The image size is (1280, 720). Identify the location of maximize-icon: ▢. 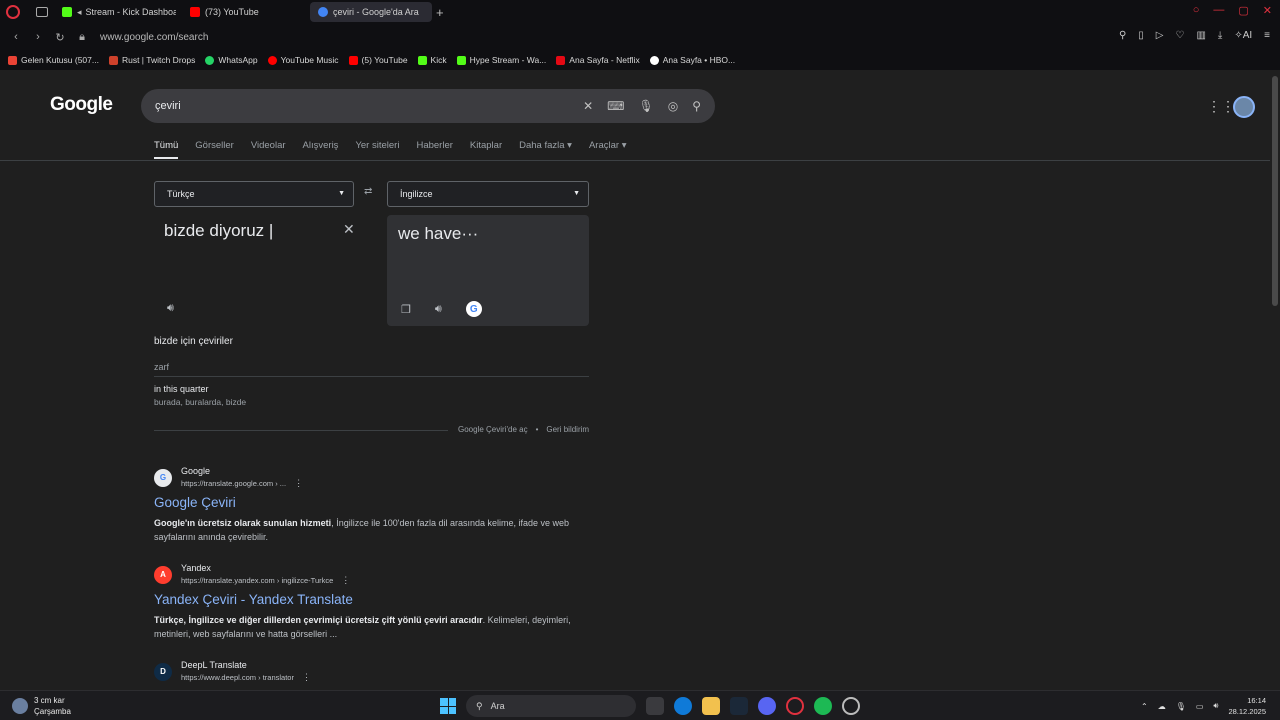
(1243, 10).